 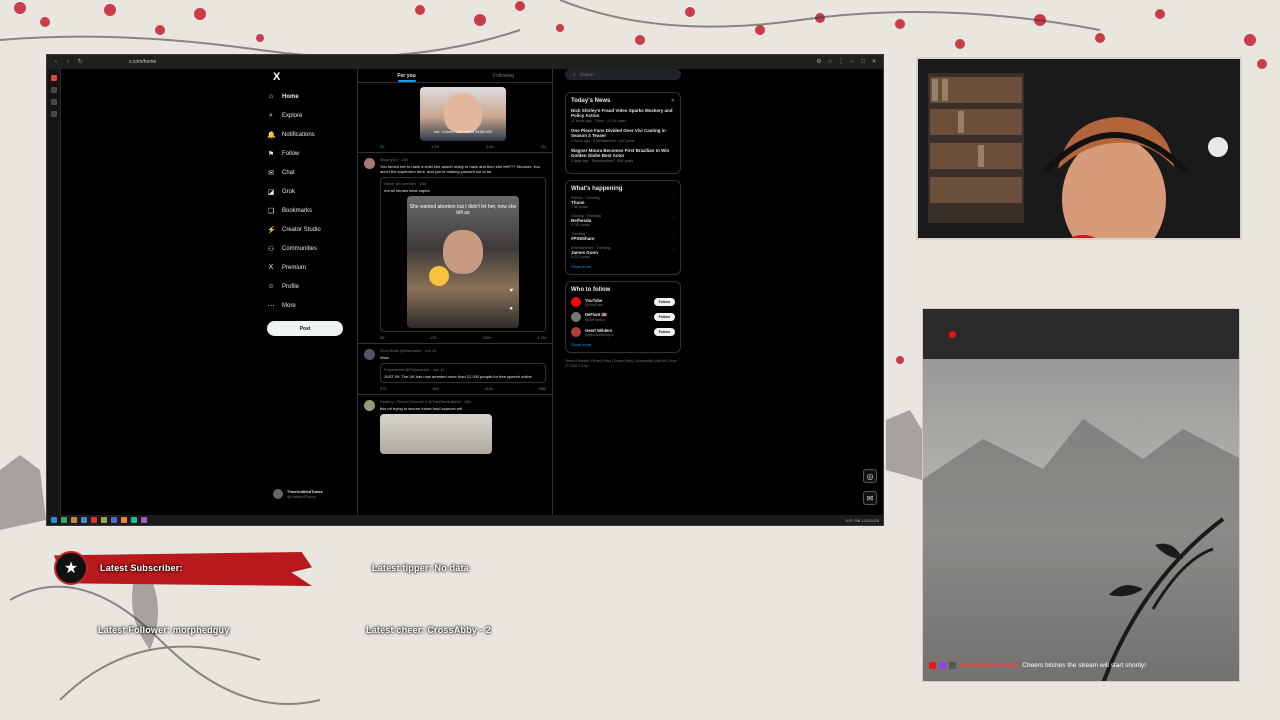 What do you see at coordinates (298, 494) in the screenshot?
I see `account-switcher: TheeUntitledTunes @UntitledTunes` at bounding box center [298, 494].